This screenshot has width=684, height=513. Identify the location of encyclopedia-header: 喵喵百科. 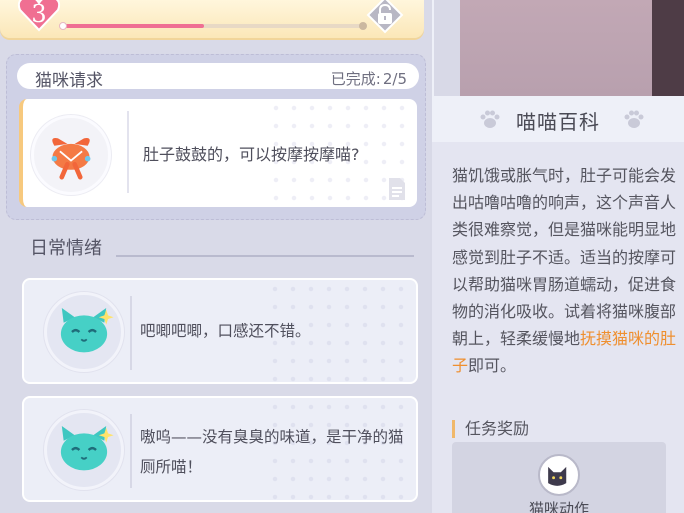
(558, 119).